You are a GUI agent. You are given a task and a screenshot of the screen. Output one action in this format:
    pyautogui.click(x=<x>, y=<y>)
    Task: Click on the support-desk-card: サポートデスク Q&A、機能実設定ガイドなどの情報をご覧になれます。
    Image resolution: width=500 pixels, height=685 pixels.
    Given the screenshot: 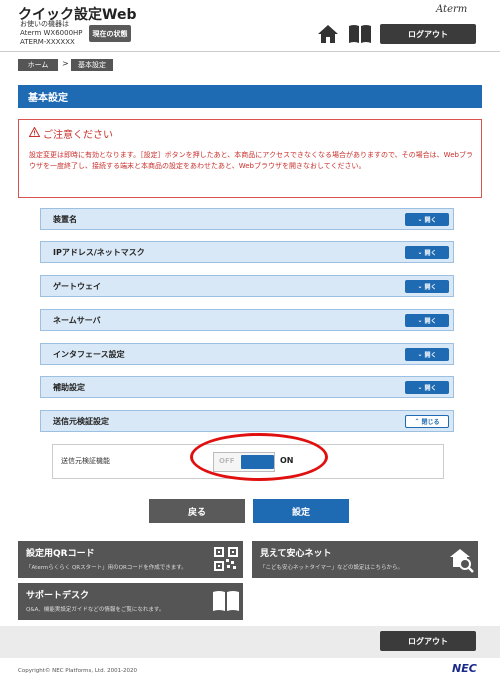 What is the action you would take?
    pyautogui.click(x=130, y=601)
    